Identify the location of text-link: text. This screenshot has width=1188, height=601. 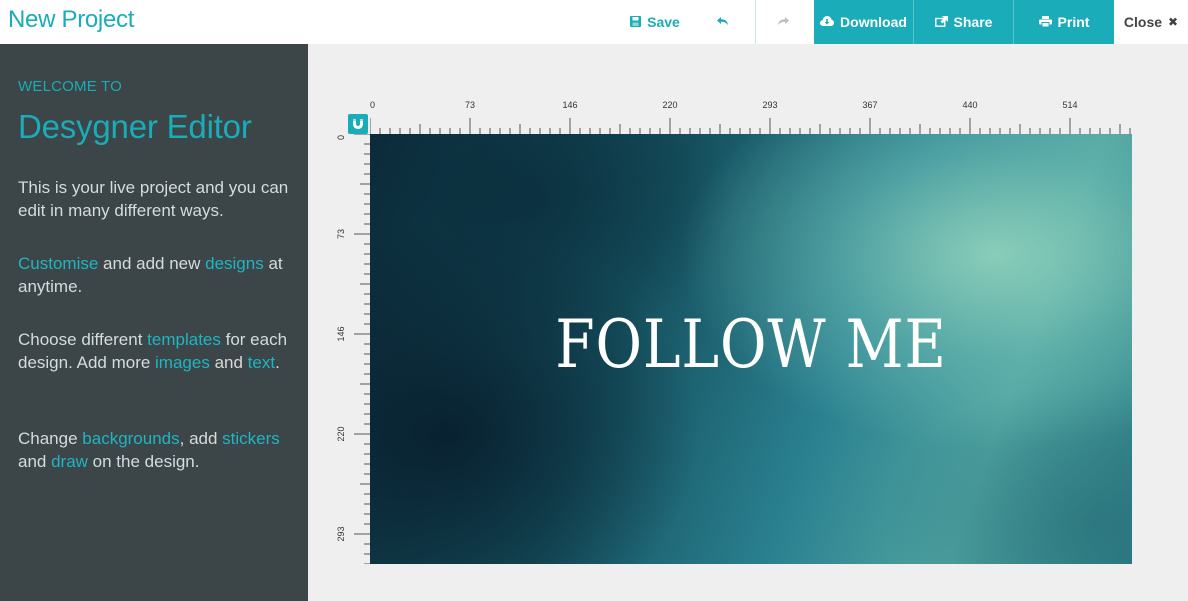
(261, 362).